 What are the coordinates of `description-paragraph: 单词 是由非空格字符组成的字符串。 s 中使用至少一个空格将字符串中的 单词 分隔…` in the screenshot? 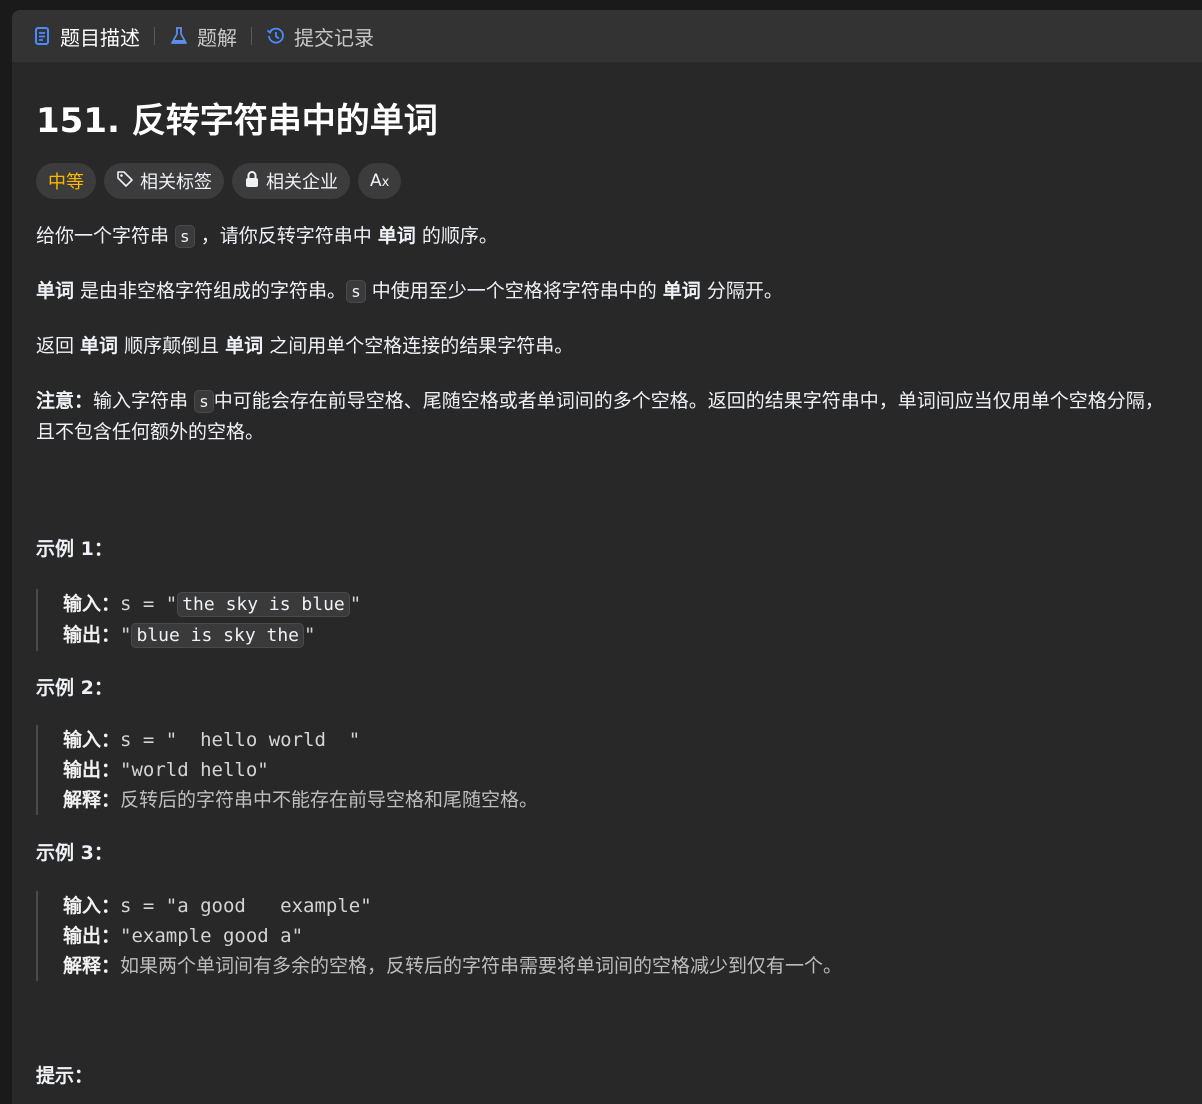 It's located at (409, 291).